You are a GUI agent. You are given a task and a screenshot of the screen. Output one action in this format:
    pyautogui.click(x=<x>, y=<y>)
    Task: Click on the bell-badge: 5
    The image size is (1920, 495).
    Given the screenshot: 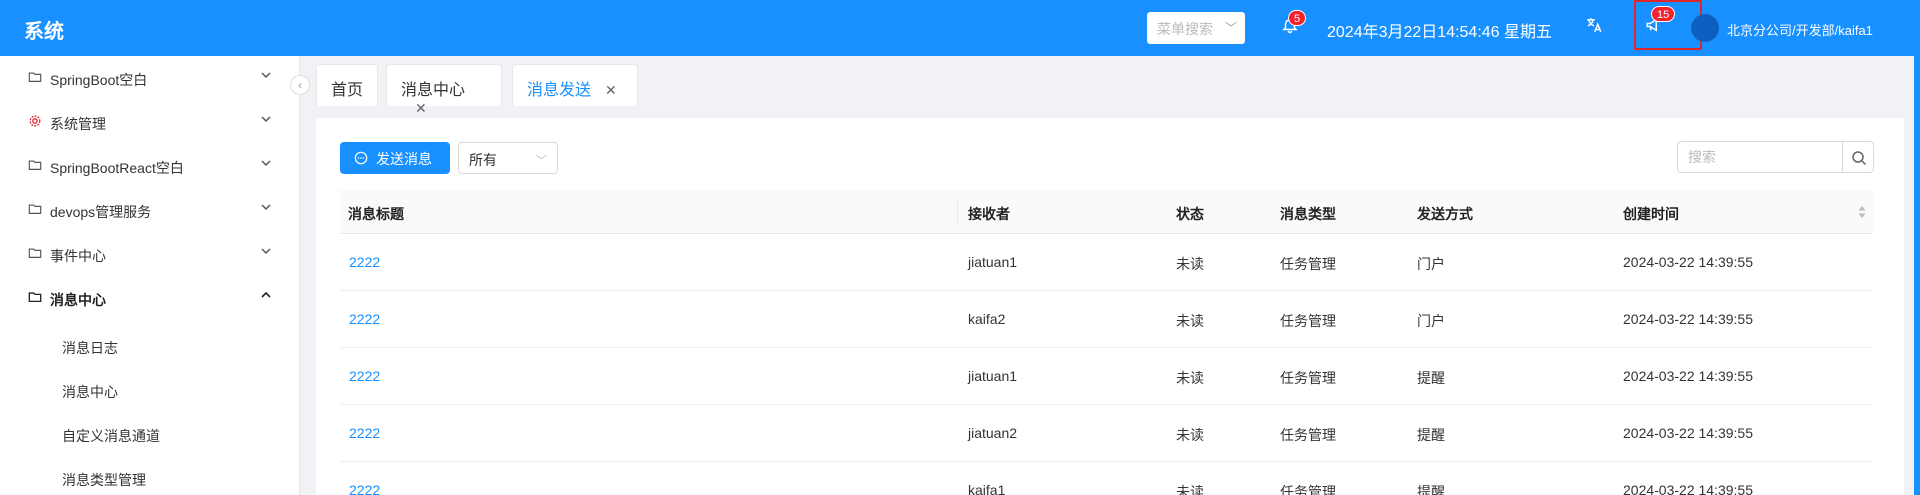 What is the action you would take?
    pyautogui.click(x=1297, y=18)
    